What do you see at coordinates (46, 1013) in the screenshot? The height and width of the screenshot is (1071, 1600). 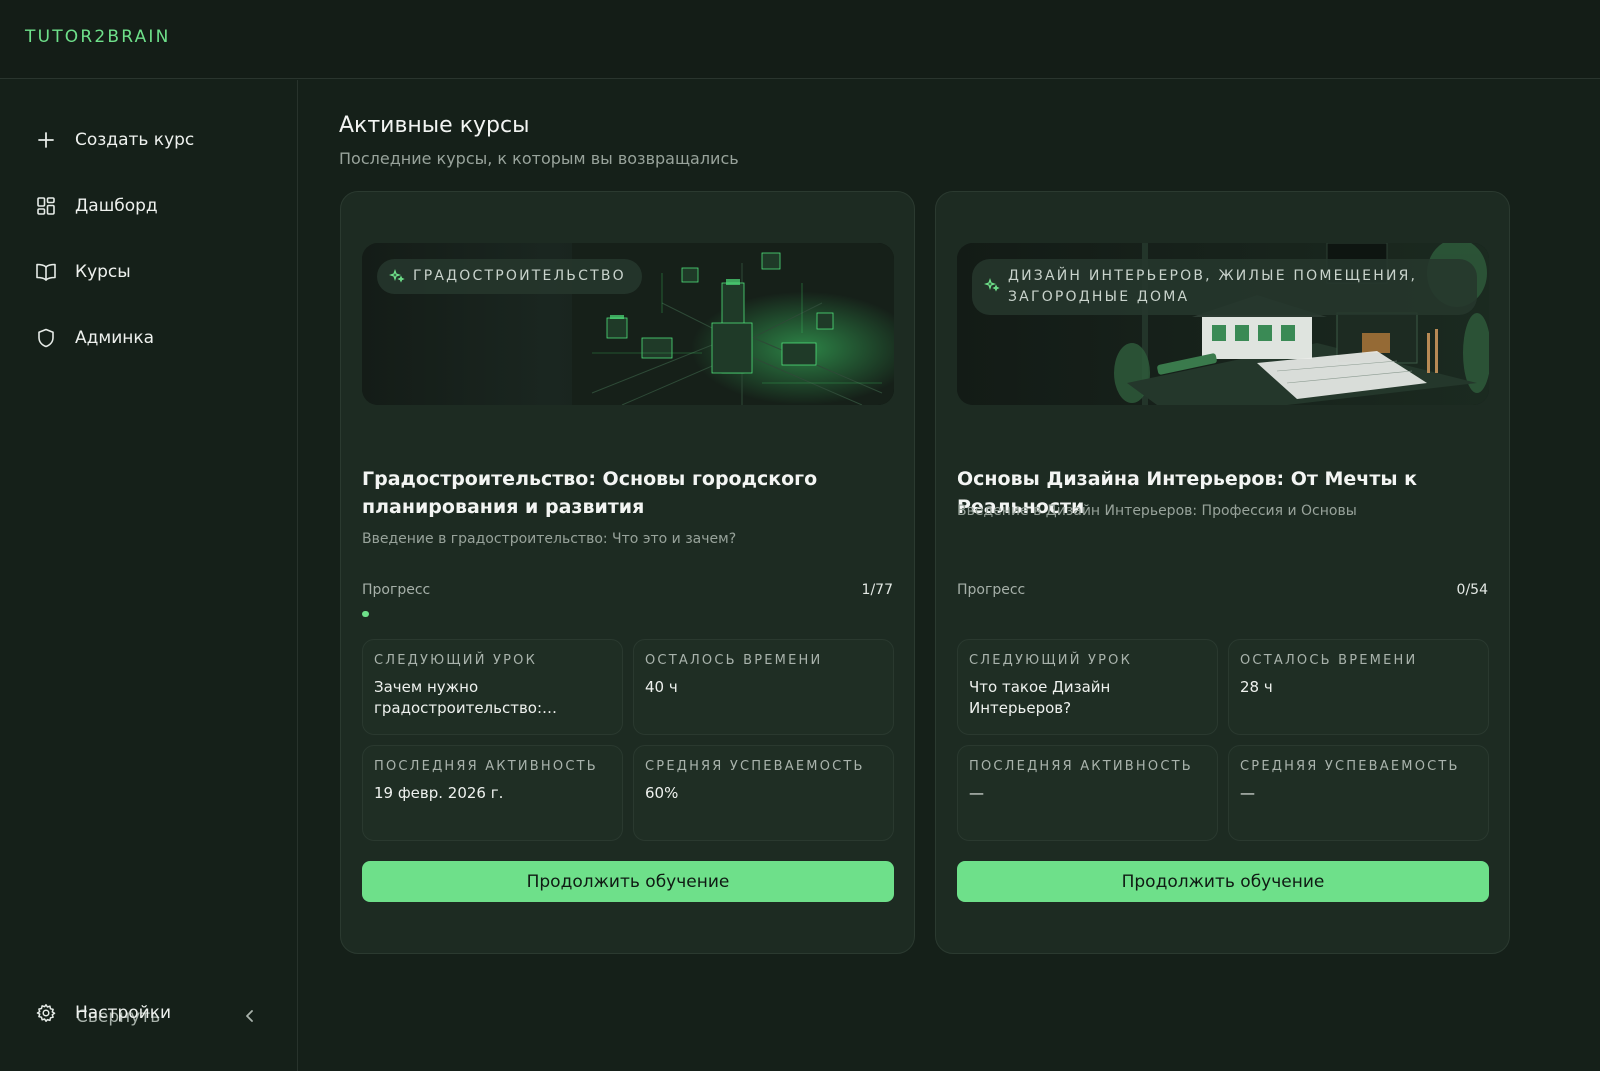 I see `gear-icon` at bounding box center [46, 1013].